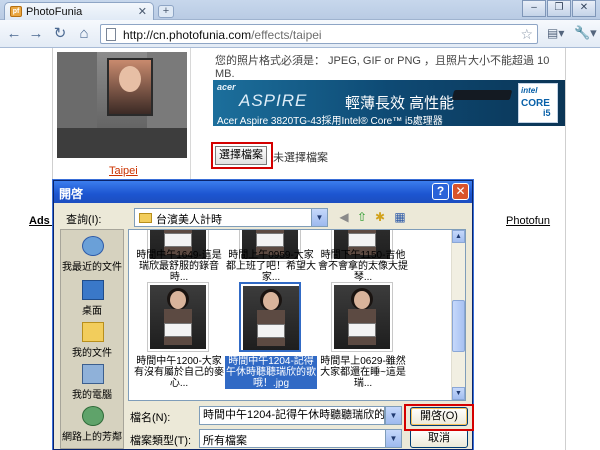 The image size is (600, 450). What do you see at coordinates (292, 415) in the screenshot?
I see `filename-input: 時間中午1204-記得午休時聽聽瑞欣的歌哦` at bounding box center [292, 415].